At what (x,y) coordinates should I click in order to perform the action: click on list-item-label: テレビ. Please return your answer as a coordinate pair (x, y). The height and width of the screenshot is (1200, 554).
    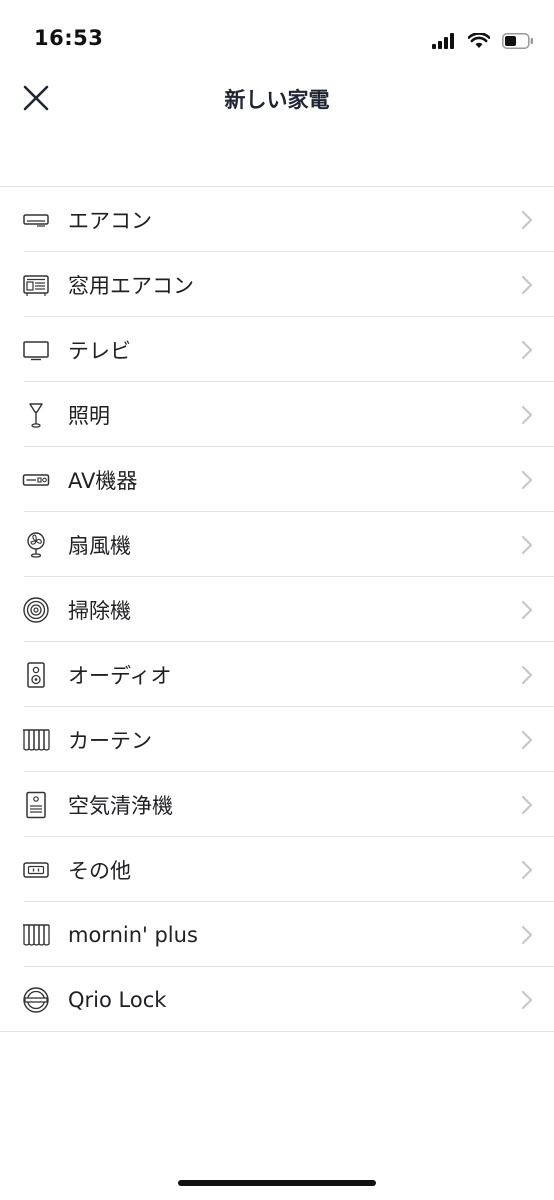
    Looking at the image, I should click on (99, 350).